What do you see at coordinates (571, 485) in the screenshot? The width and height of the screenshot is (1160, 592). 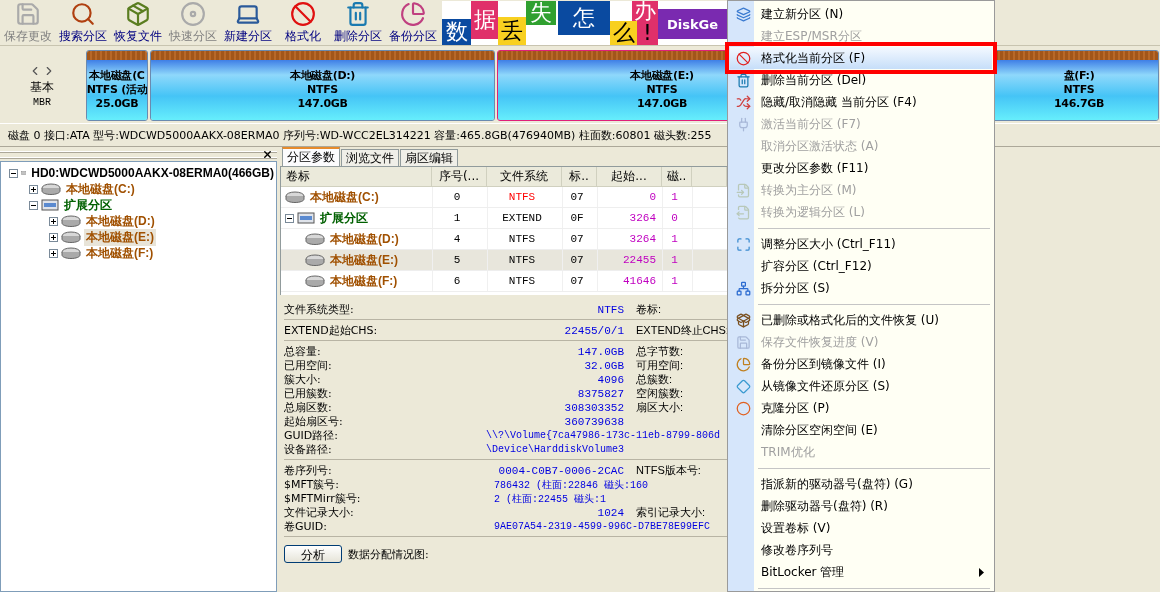 I see `field-value: 786432 (柱面:22846 磁头:160` at bounding box center [571, 485].